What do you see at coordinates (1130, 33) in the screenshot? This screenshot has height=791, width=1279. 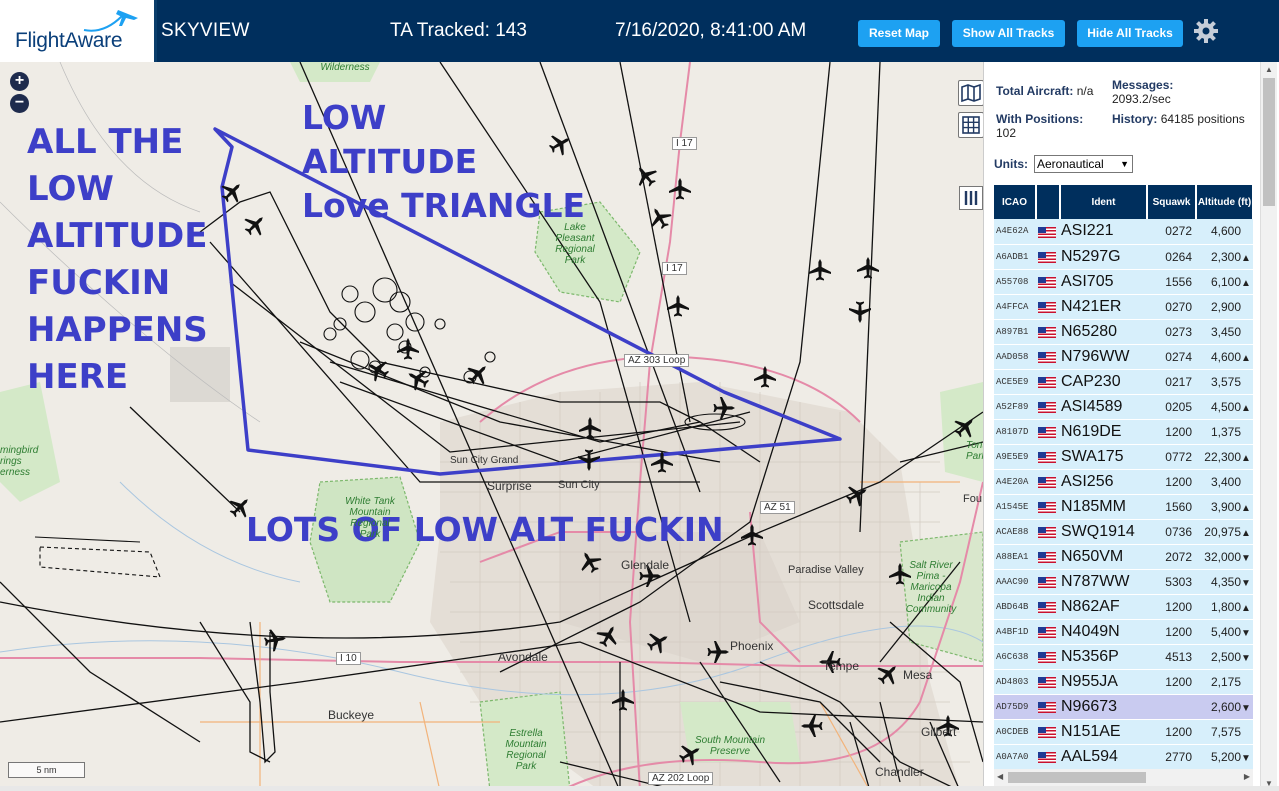 I see `hide-all-tracks-button: Hide All Tracks` at bounding box center [1130, 33].